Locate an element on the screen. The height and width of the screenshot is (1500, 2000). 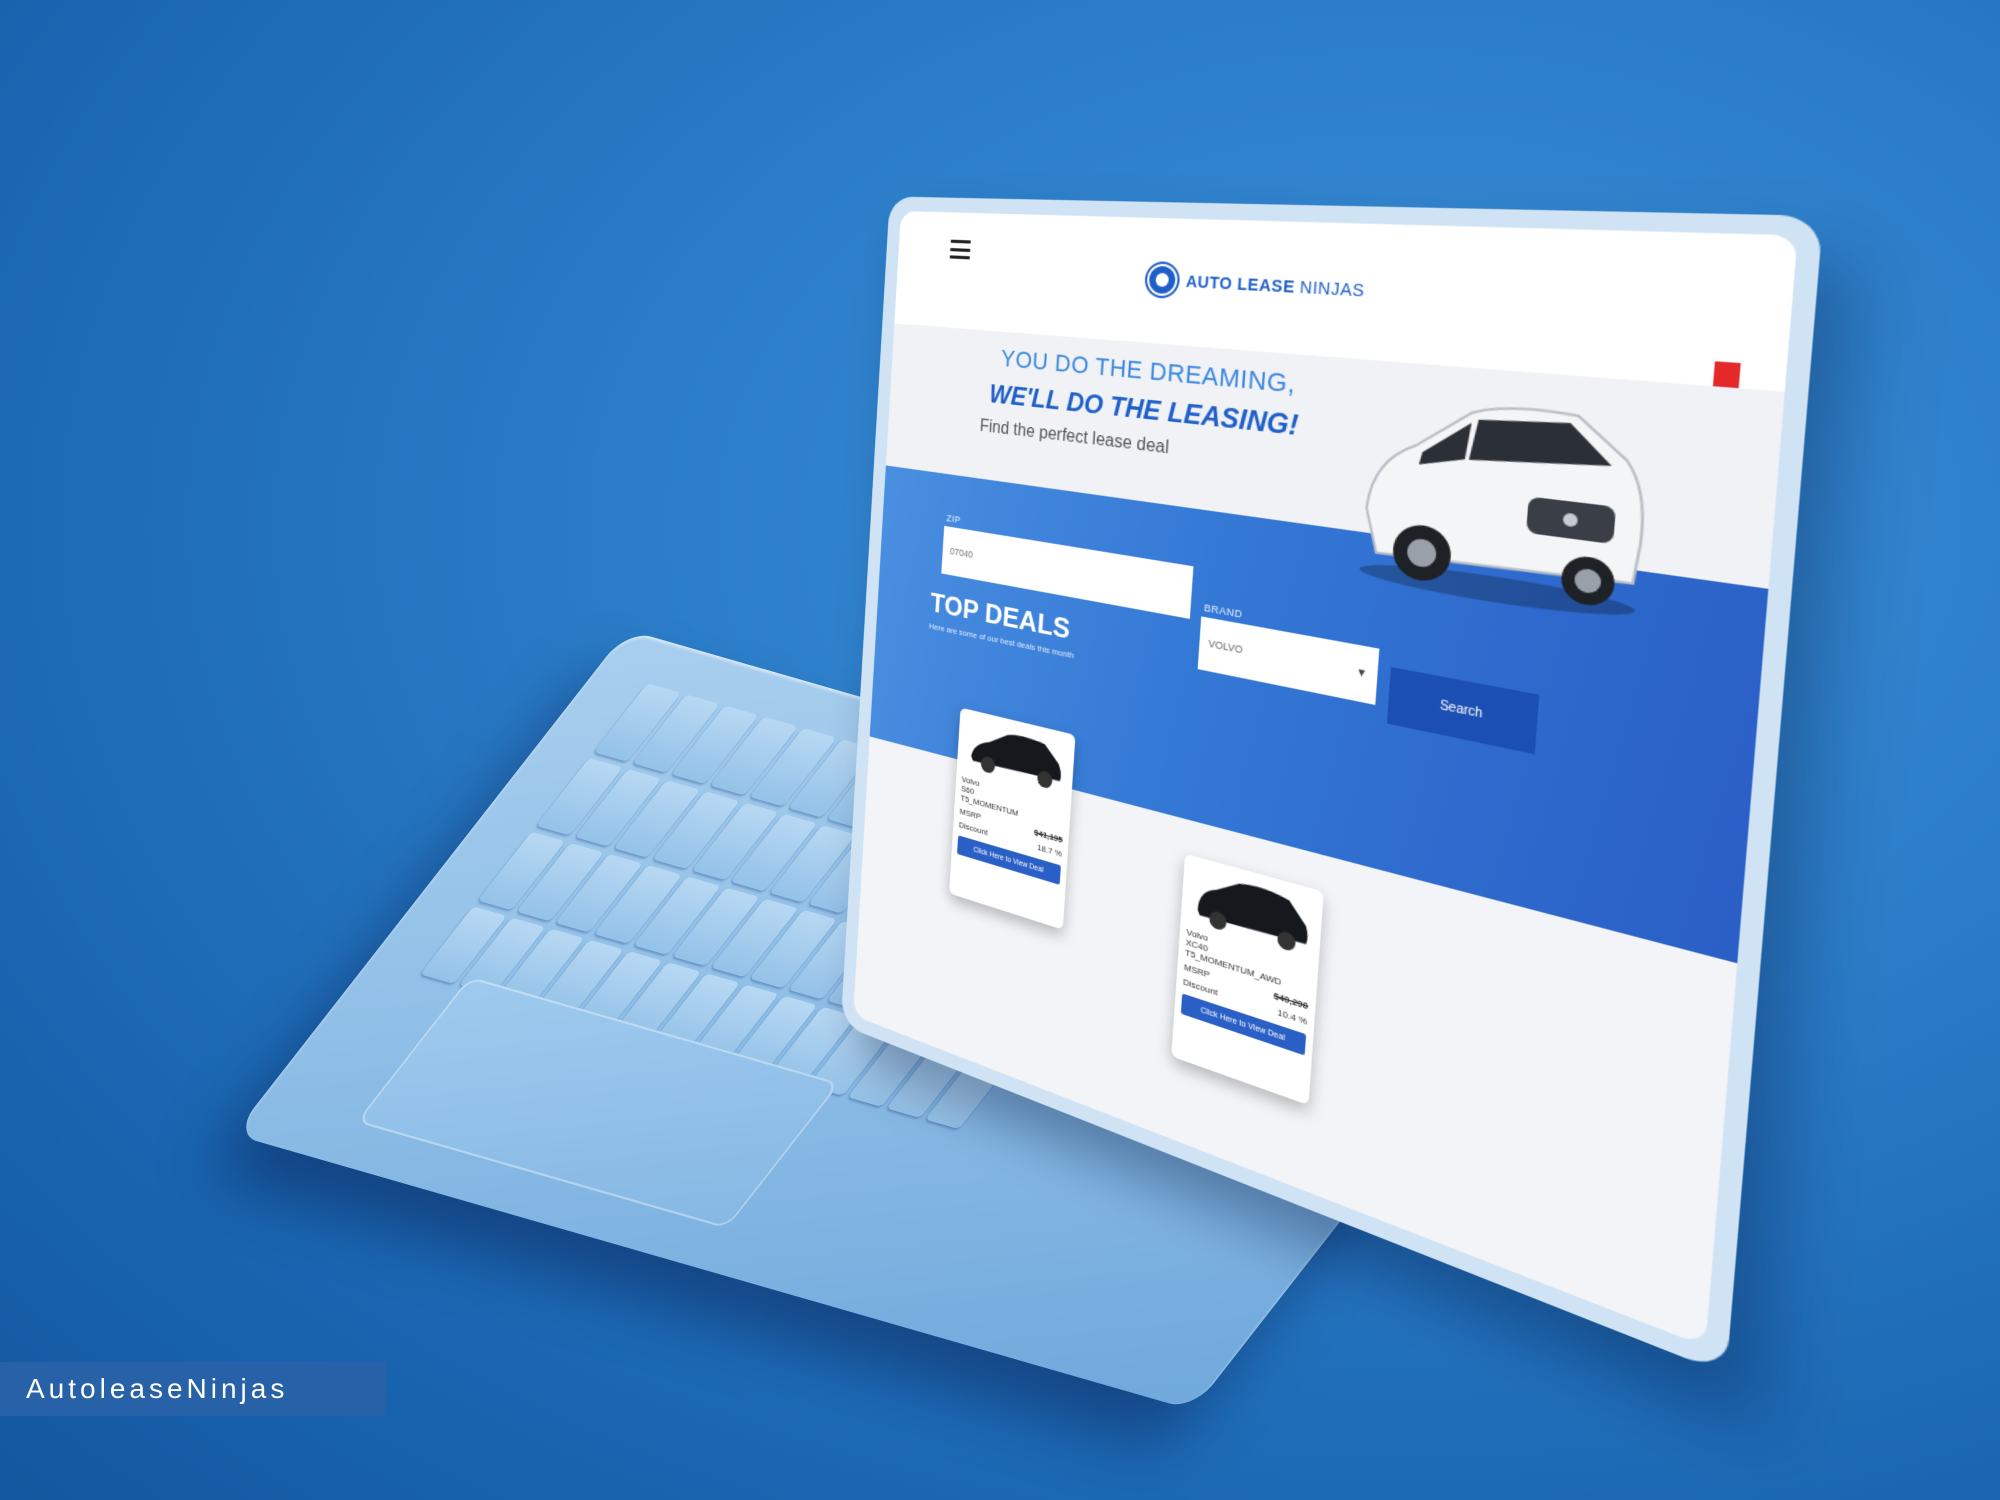
brand-select-value: VOLVO is located at coordinates (1225, 647).